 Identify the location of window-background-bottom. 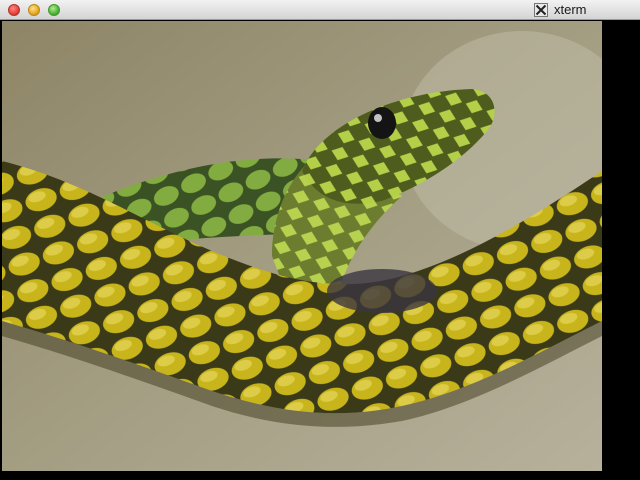
(320, 475).